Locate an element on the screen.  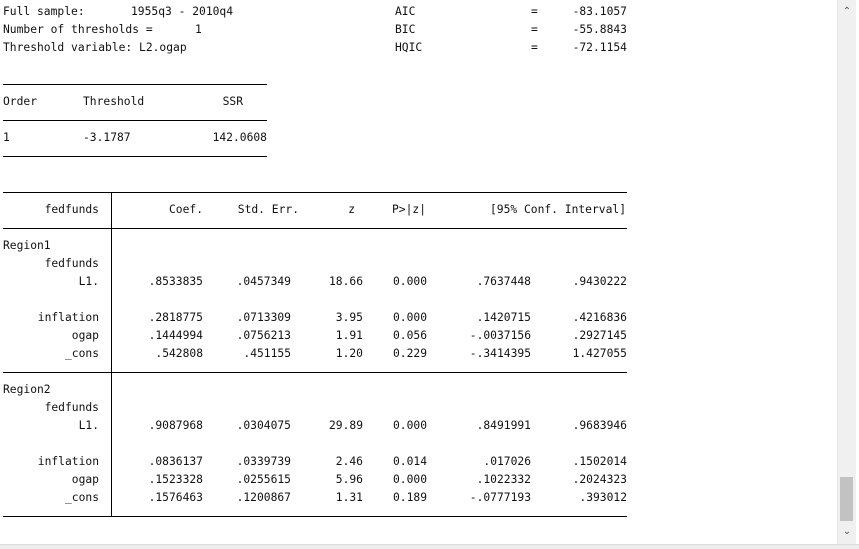
threshold-cell-ssr: 142.0608 is located at coordinates (239, 137).